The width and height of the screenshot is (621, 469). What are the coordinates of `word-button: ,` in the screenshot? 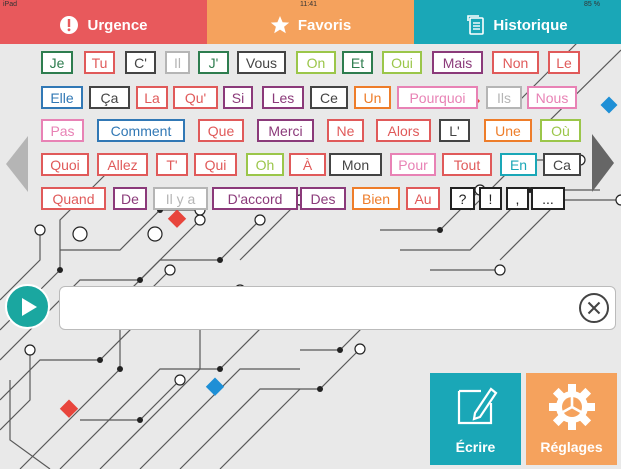 It's located at (517, 198).